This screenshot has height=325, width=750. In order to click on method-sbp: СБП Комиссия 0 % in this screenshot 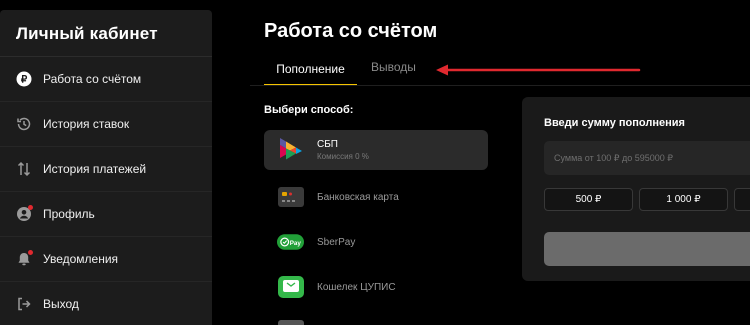, I will do `click(376, 150)`.